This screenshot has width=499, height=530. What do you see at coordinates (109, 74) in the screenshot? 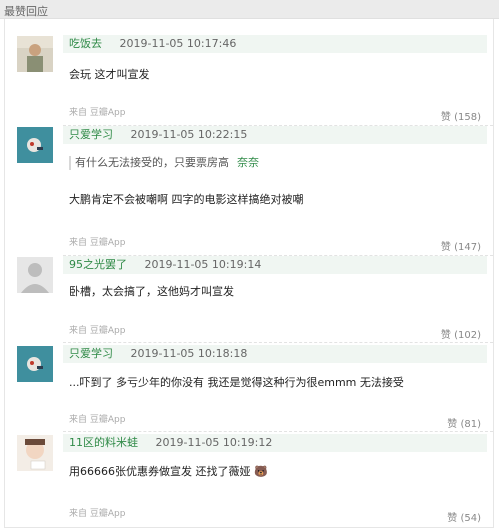
I see `comment-content: 会玩 这才叫宣发` at bounding box center [109, 74].